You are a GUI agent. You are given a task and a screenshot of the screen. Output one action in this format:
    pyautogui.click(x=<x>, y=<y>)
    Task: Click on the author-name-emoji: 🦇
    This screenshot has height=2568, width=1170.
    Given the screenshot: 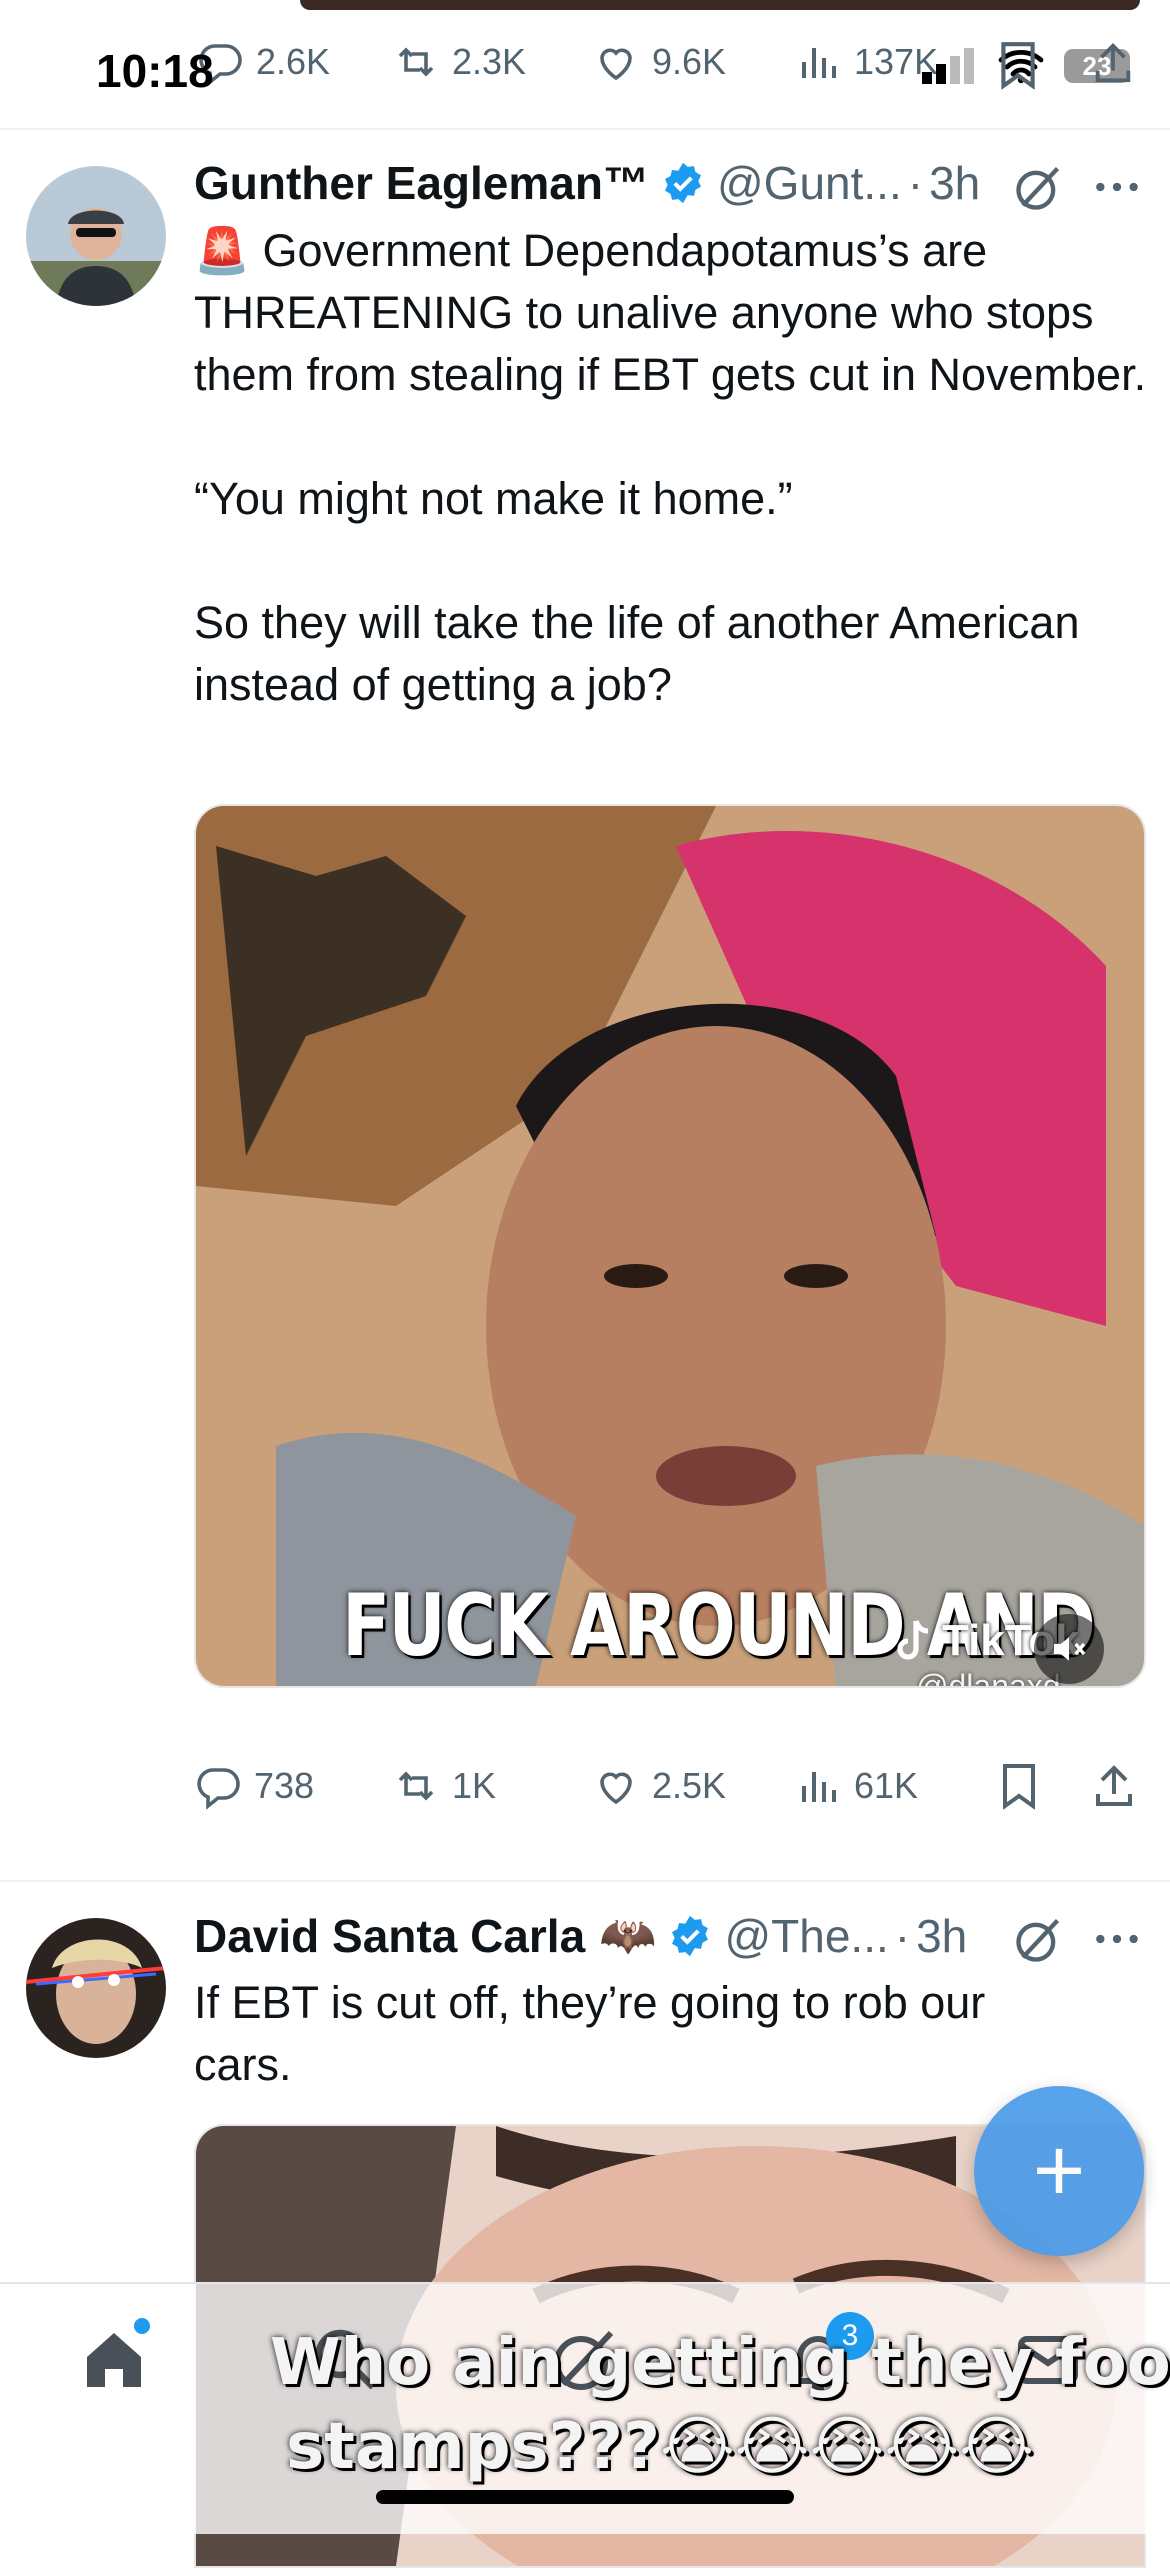 What is the action you would take?
    pyautogui.click(x=628, y=1935)
    